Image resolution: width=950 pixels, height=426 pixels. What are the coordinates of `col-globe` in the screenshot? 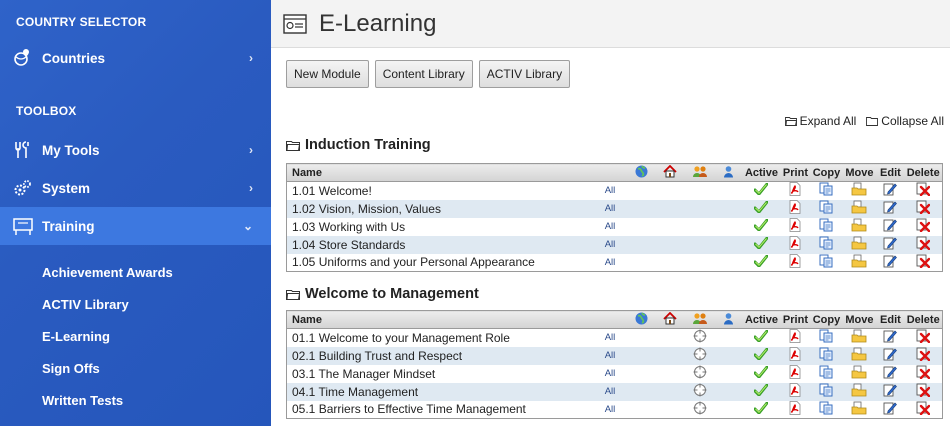 It's located at (641, 172).